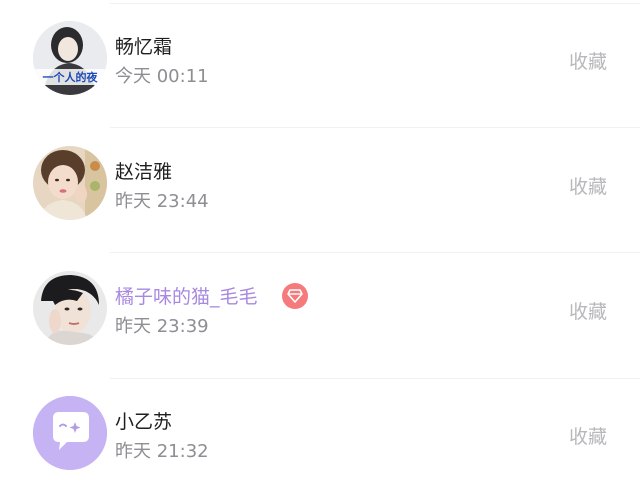  What do you see at coordinates (162, 201) in the screenshot?
I see `timestamp: 昨天 23:44` at bounding box center [162, 201].